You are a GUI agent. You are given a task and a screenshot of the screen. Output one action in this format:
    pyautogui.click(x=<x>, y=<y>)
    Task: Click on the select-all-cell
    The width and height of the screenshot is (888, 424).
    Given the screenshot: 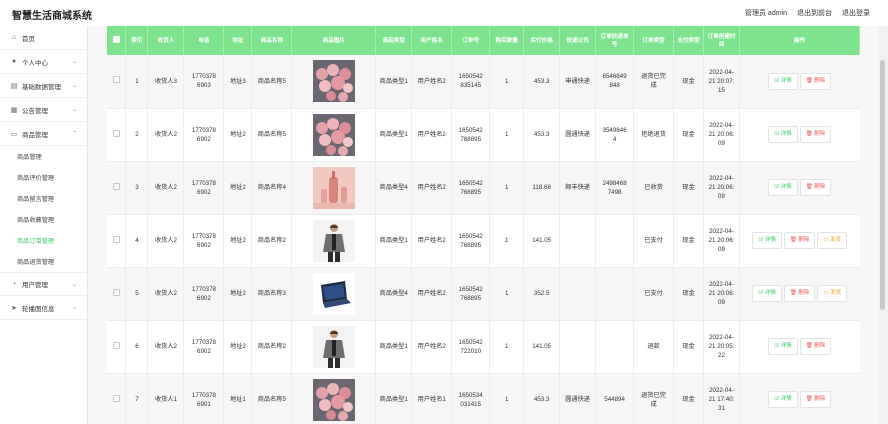 What is the action you would take?
    pyautogui.click(x=117, y=40)
    